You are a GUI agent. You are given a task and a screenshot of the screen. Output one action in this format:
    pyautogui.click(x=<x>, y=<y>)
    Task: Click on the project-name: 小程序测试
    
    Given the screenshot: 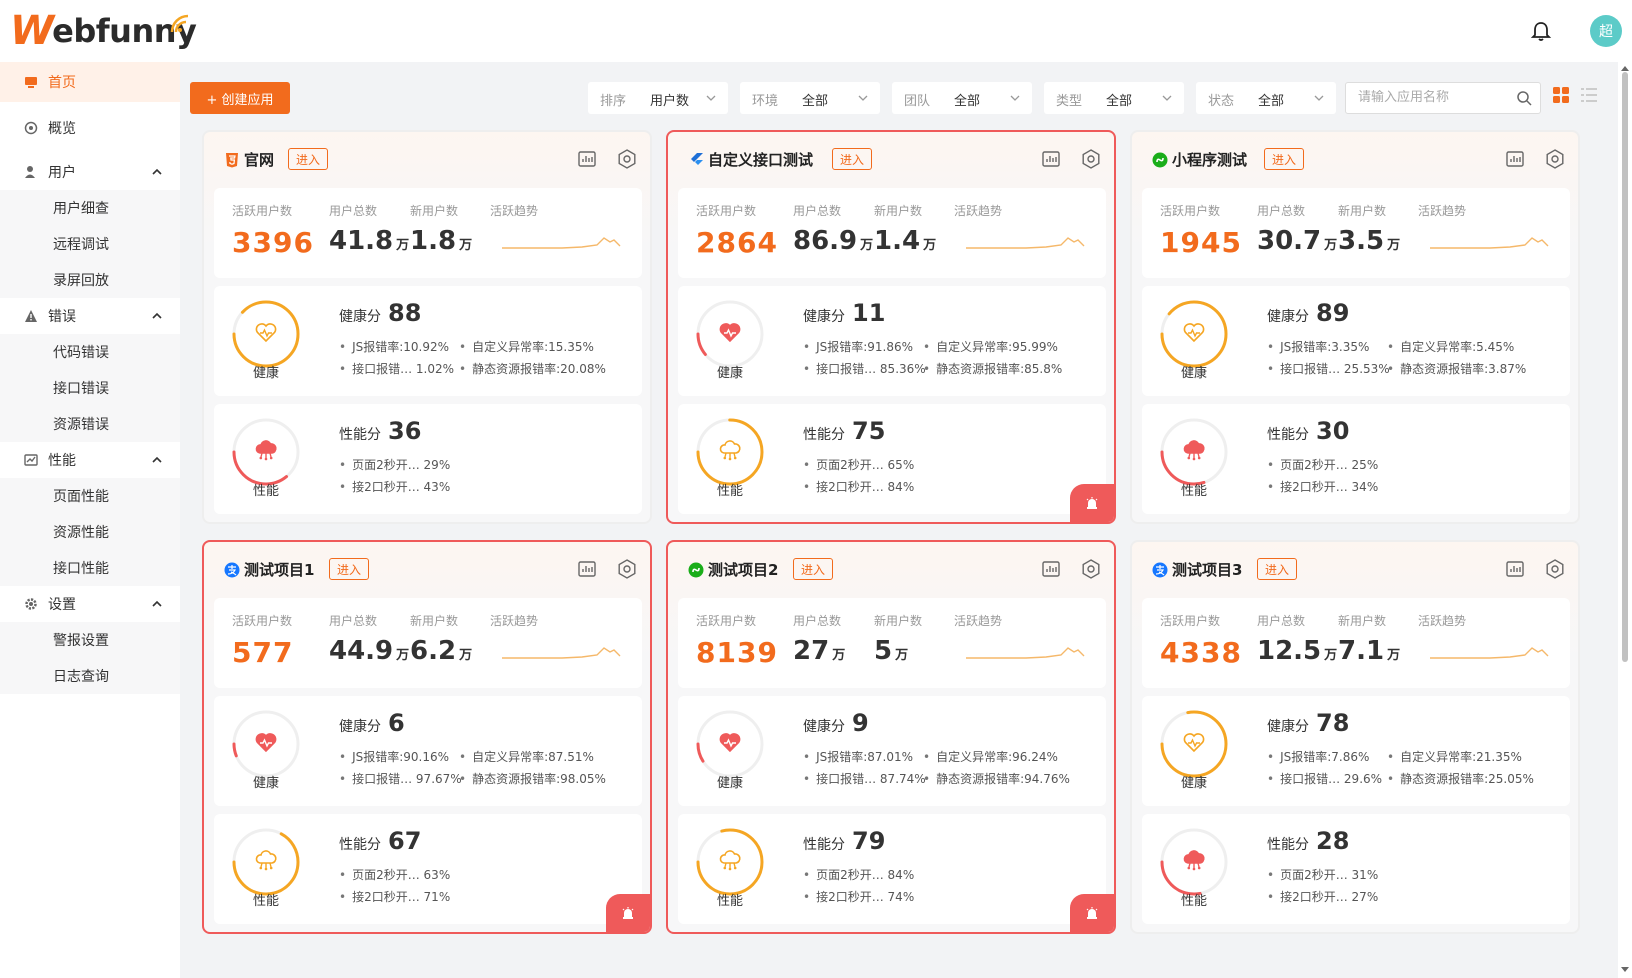 What is the action you would take?
    pyautogui.click(x=1209, y=159)
    